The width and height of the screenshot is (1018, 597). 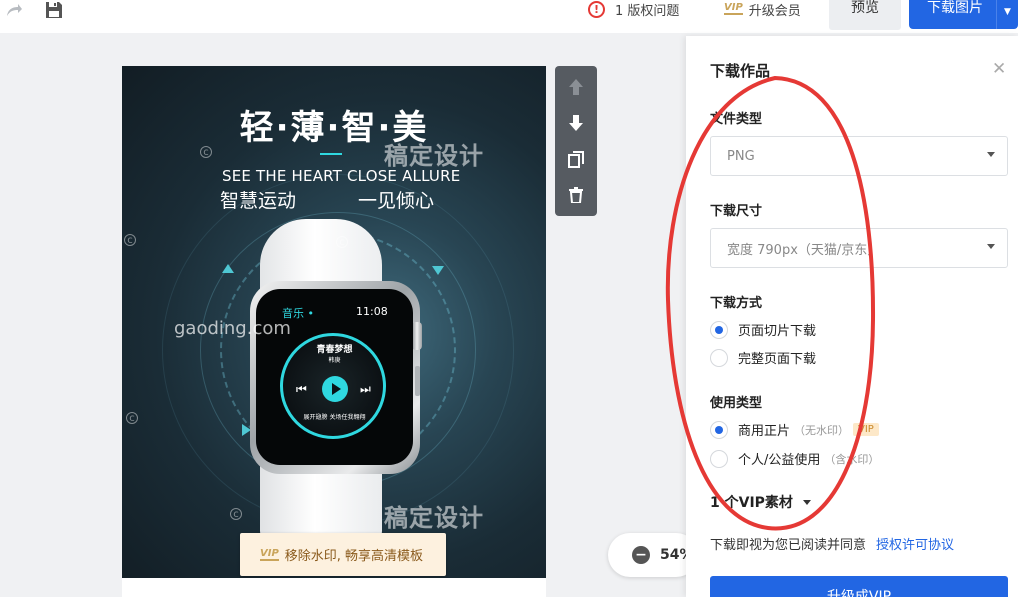 I want to click on method-option-slices: 页面切片下载, so click(x=763, y=329).